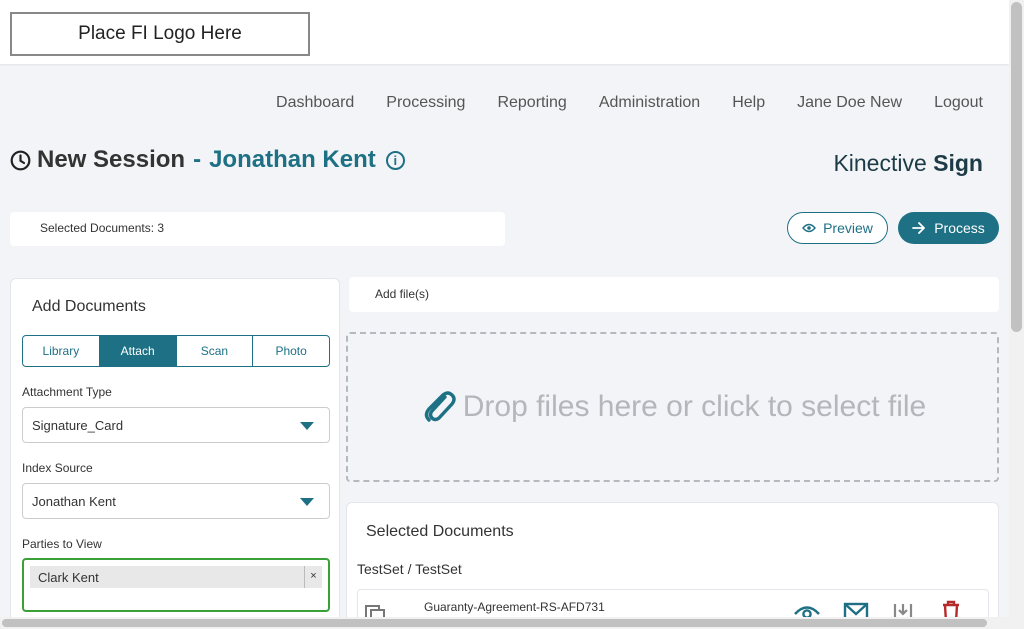 This screenshot has height=629, width=1024. What do you see at coordinates (919, 228) in the screenshot?
I see `arrow-right-icon` at bounding box center [919, 228].